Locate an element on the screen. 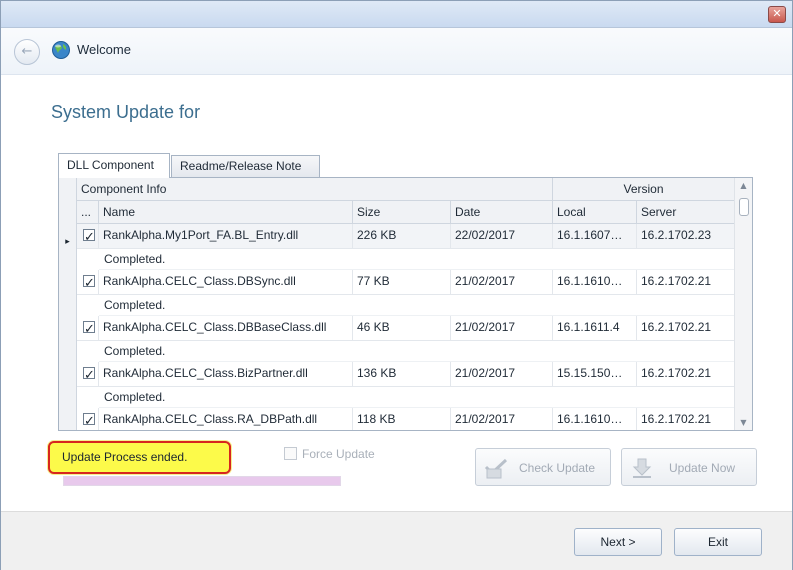 This screenshot has width=793, height=570. component-name: RankAlpha.CELC_Class.DBBaseClass.dll is located at coordinates (226, 328).